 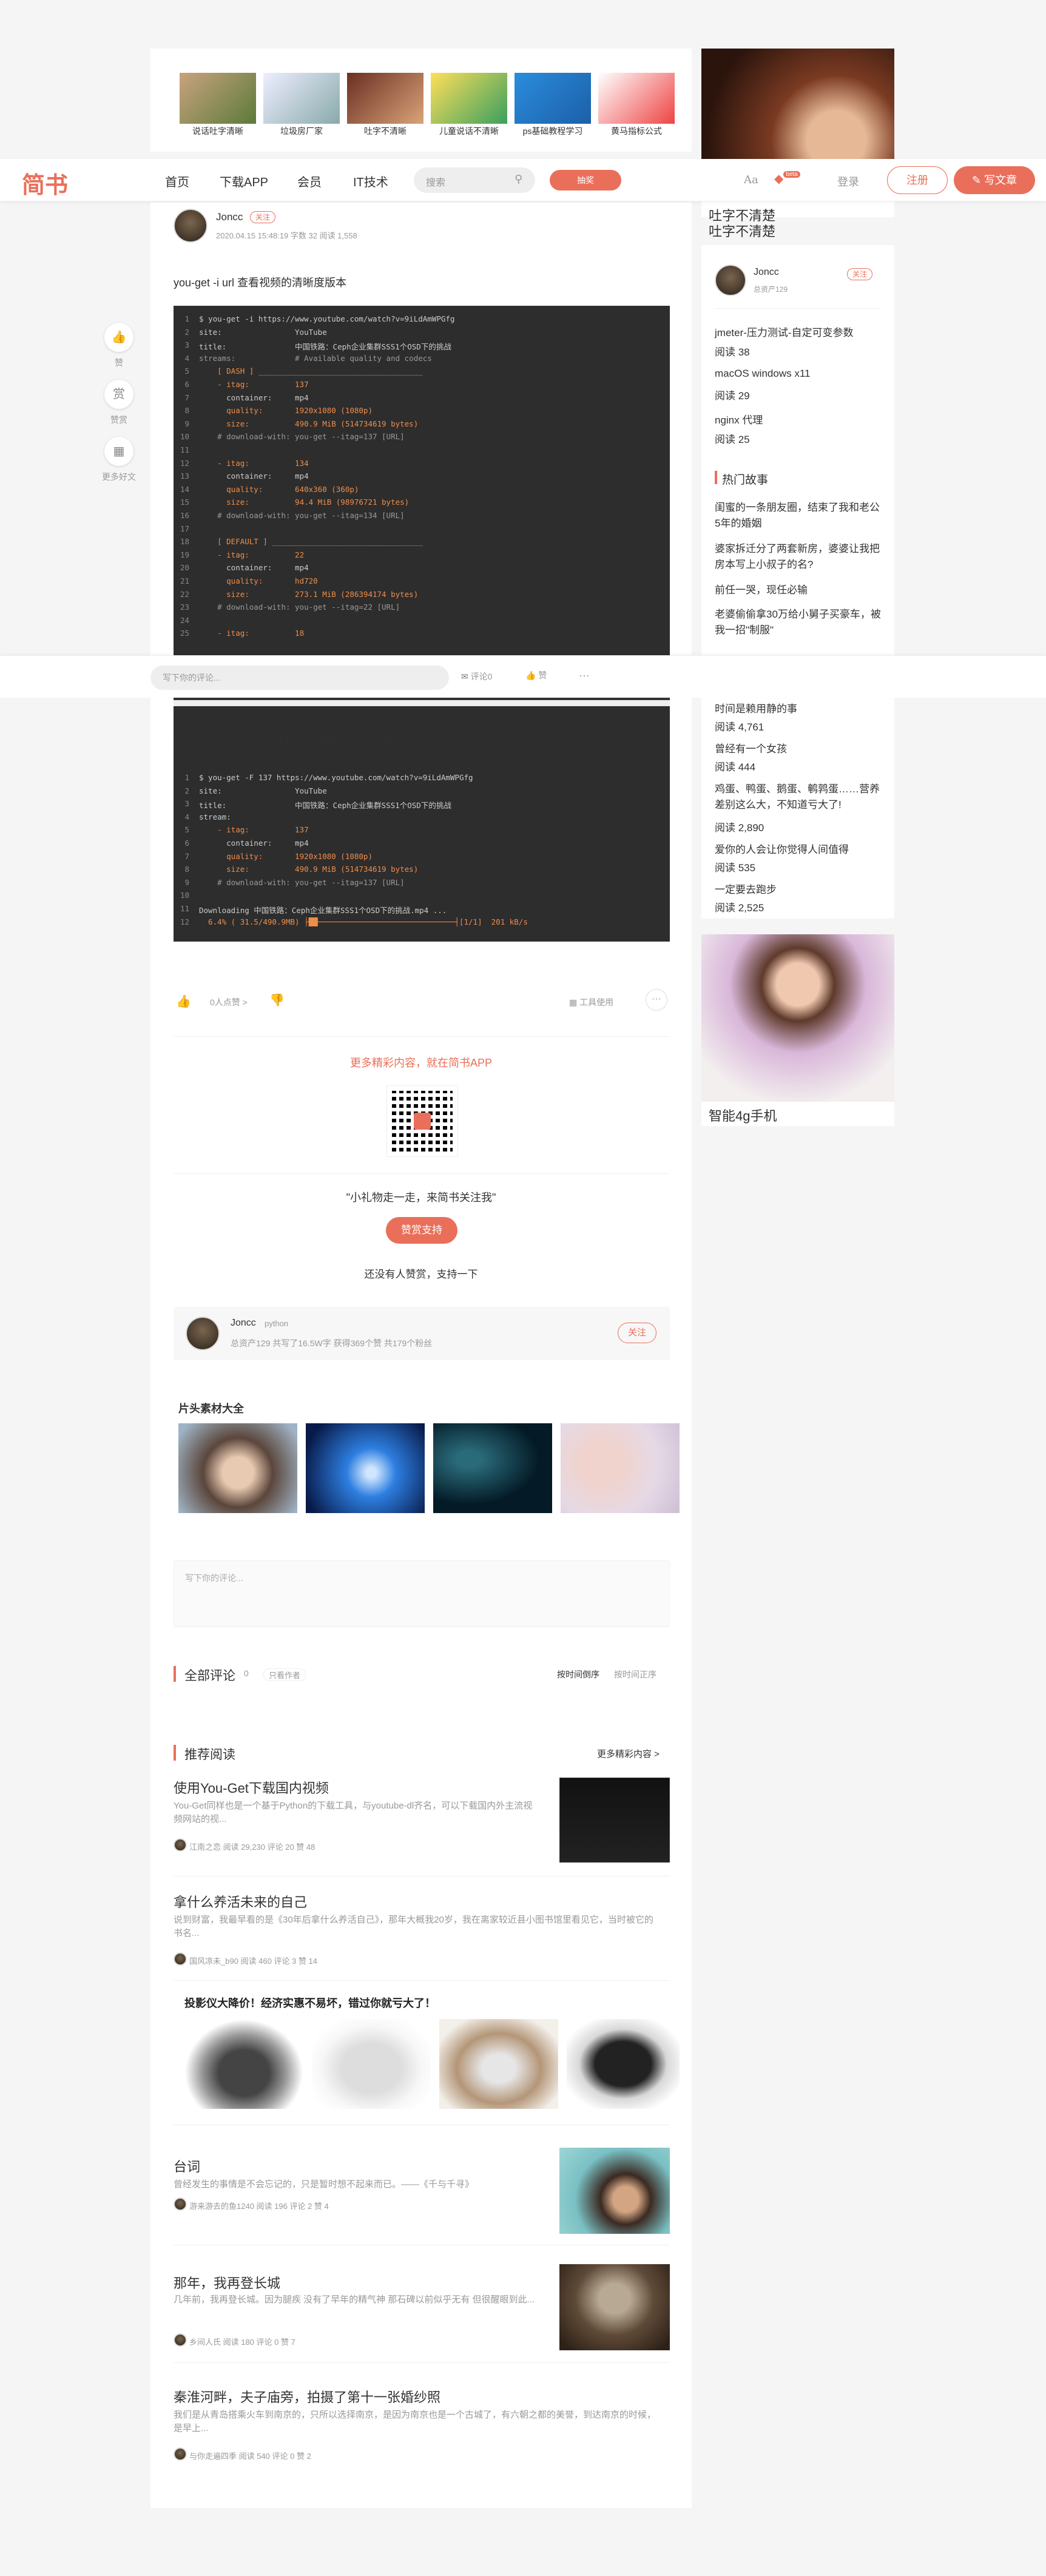 What do you see at coordinates (591, 1002) in the screenshot?
I see `tool-usage-link: ▦ 工具使用` at bounding box center [591, 1002].